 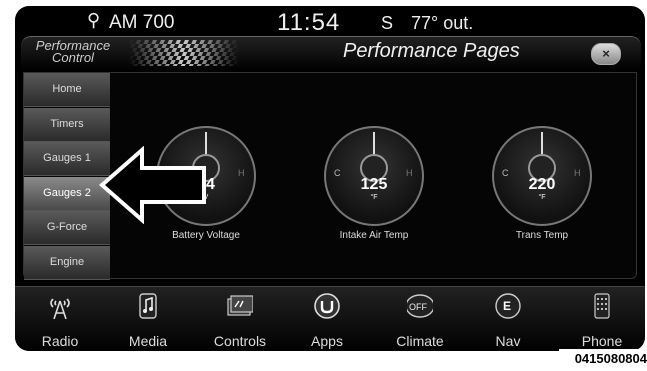 I want to click on usb-icon: ⚲, so click(x=94, y=20).